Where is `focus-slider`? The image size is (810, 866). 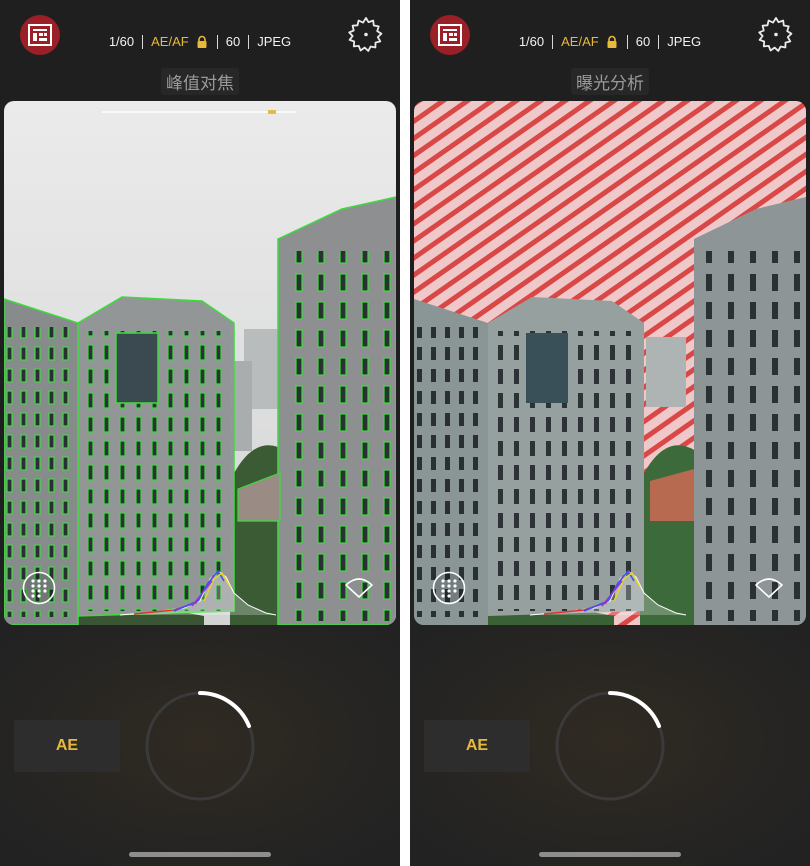 focus-slider is located at coordinates (199, 112).